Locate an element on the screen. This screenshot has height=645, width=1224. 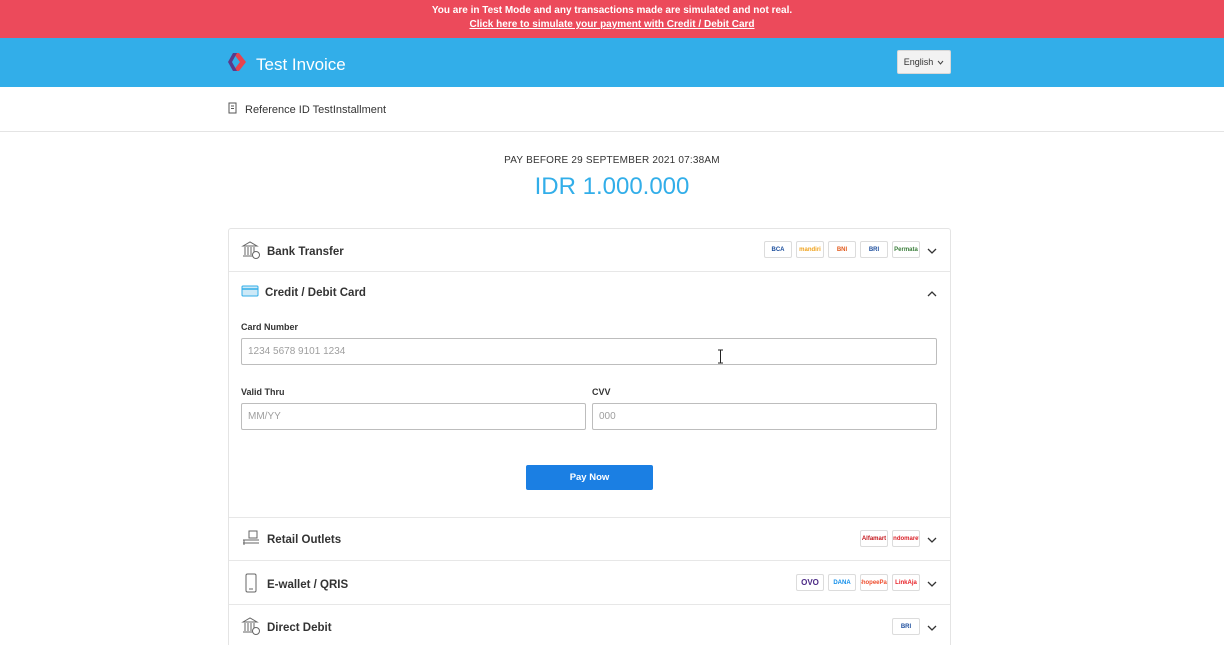
pay-now-button: Pay Now is located at coordinates (589, 477).